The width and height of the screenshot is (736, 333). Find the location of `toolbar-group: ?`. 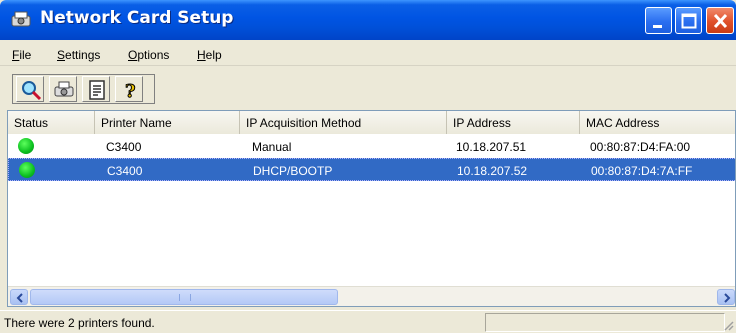

toolbar-group: ? is located at coordinates (83, 89).